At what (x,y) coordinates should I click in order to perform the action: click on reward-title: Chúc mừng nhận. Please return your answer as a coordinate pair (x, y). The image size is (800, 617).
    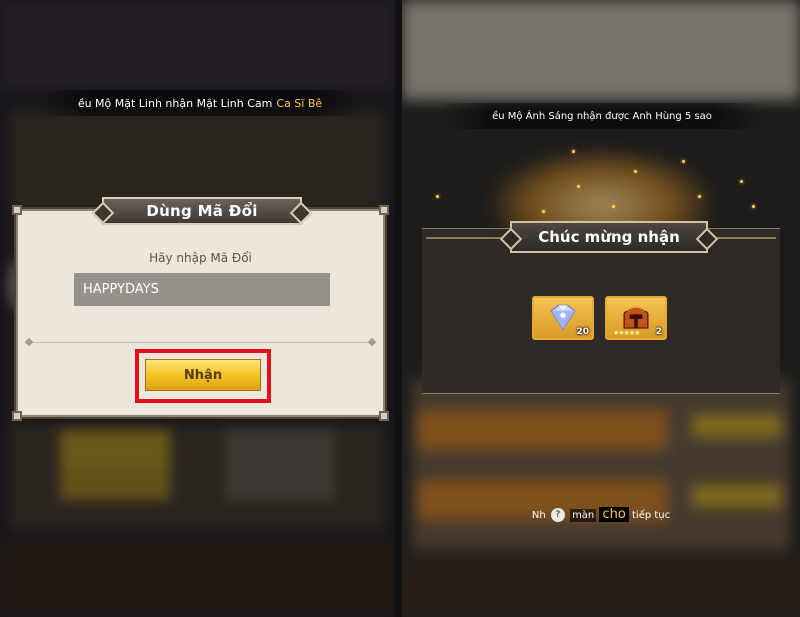
    Looking at the image, I should click on (609, 237).